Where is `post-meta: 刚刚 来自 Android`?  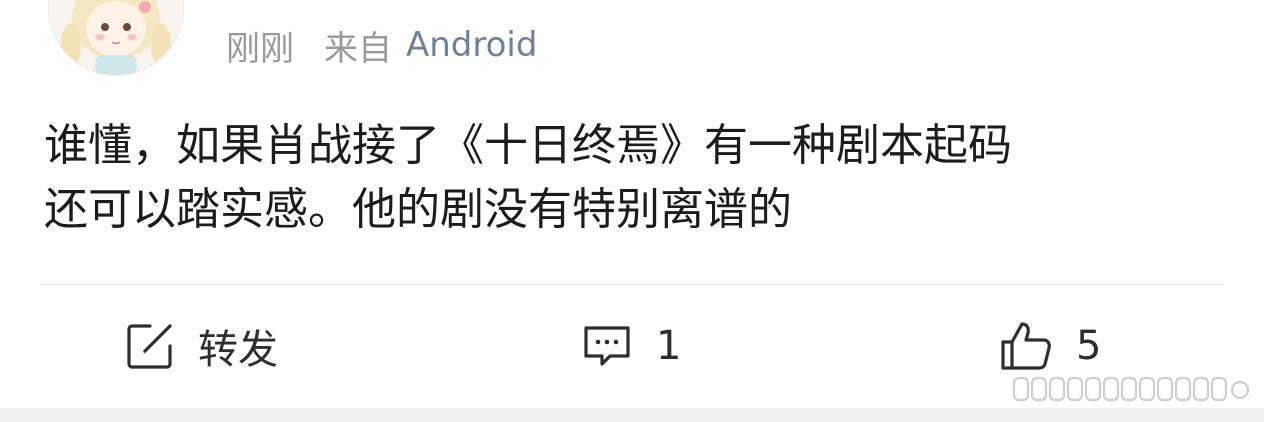 post-meta: 刚刚 来自 Android is located at coordinates (381, 45).